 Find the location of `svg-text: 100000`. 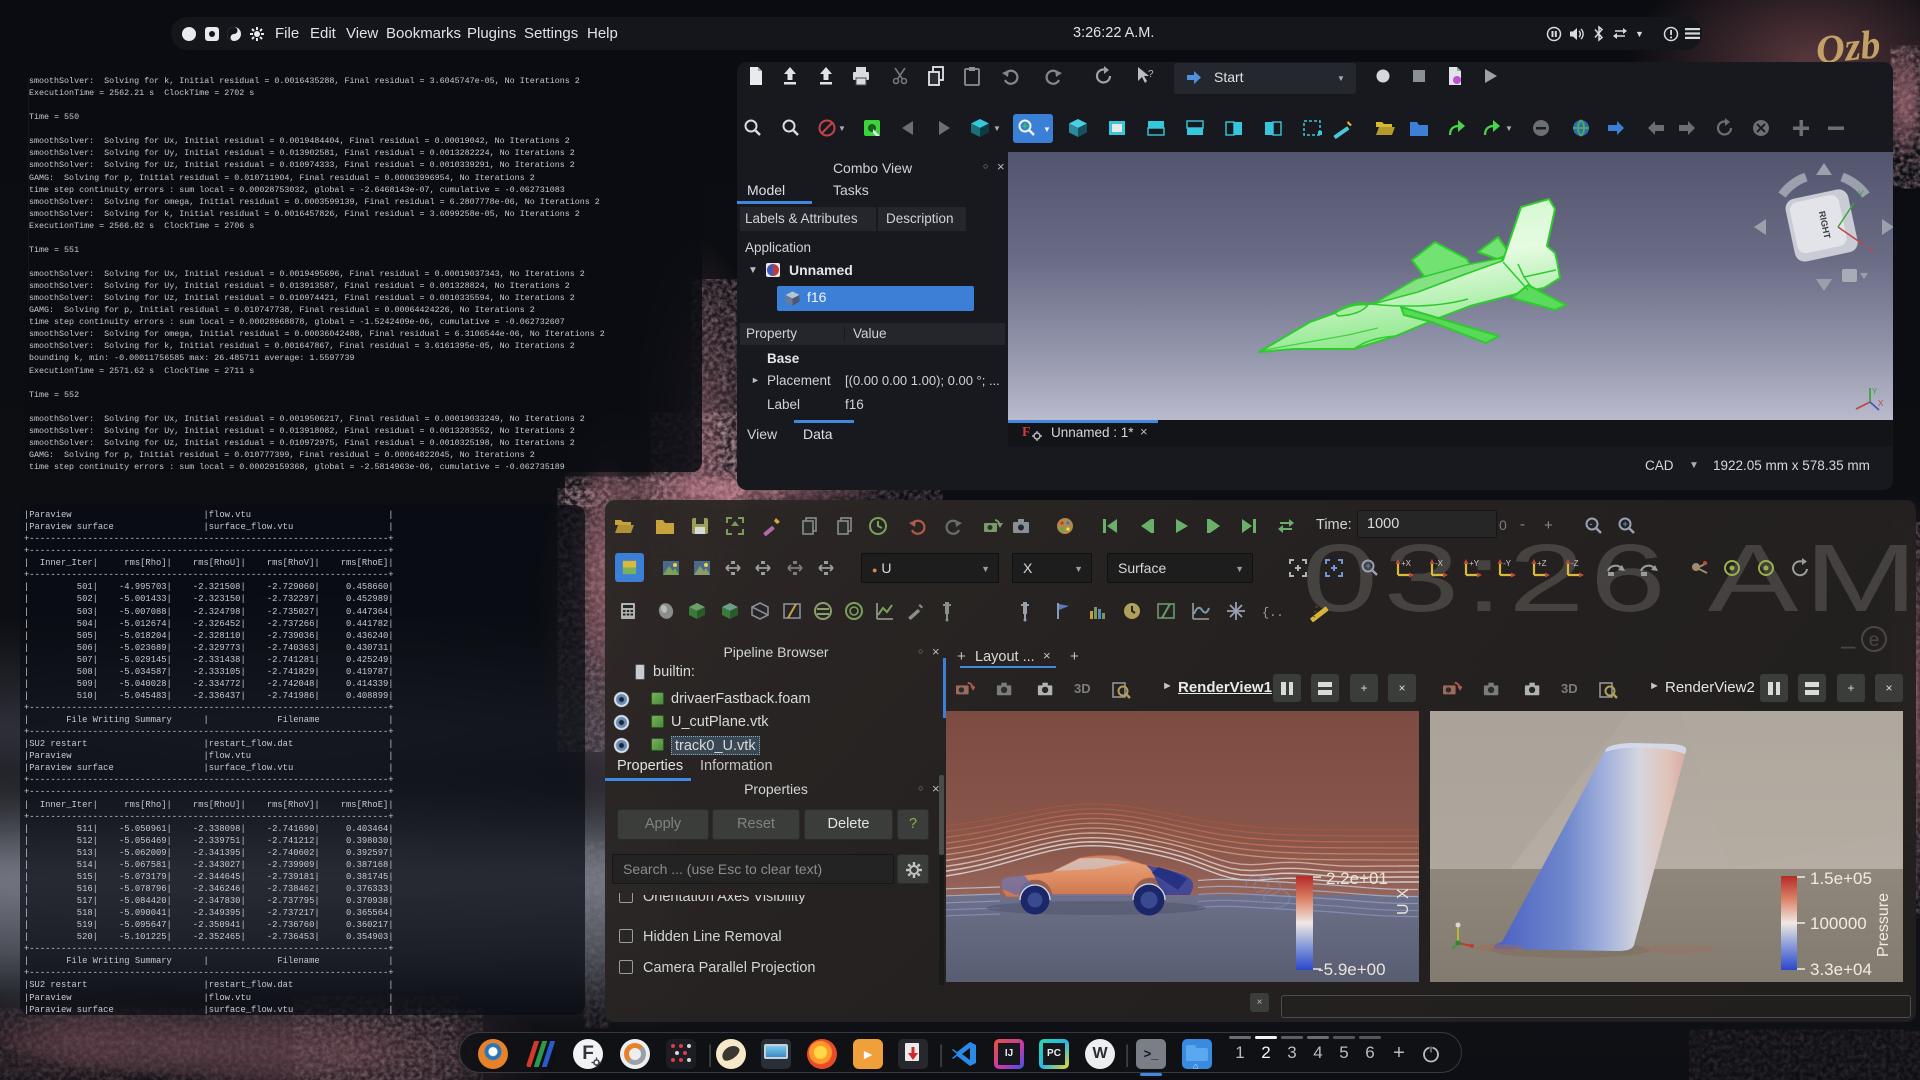

svg-text: 100000 is located at coordinates (1838, 923).